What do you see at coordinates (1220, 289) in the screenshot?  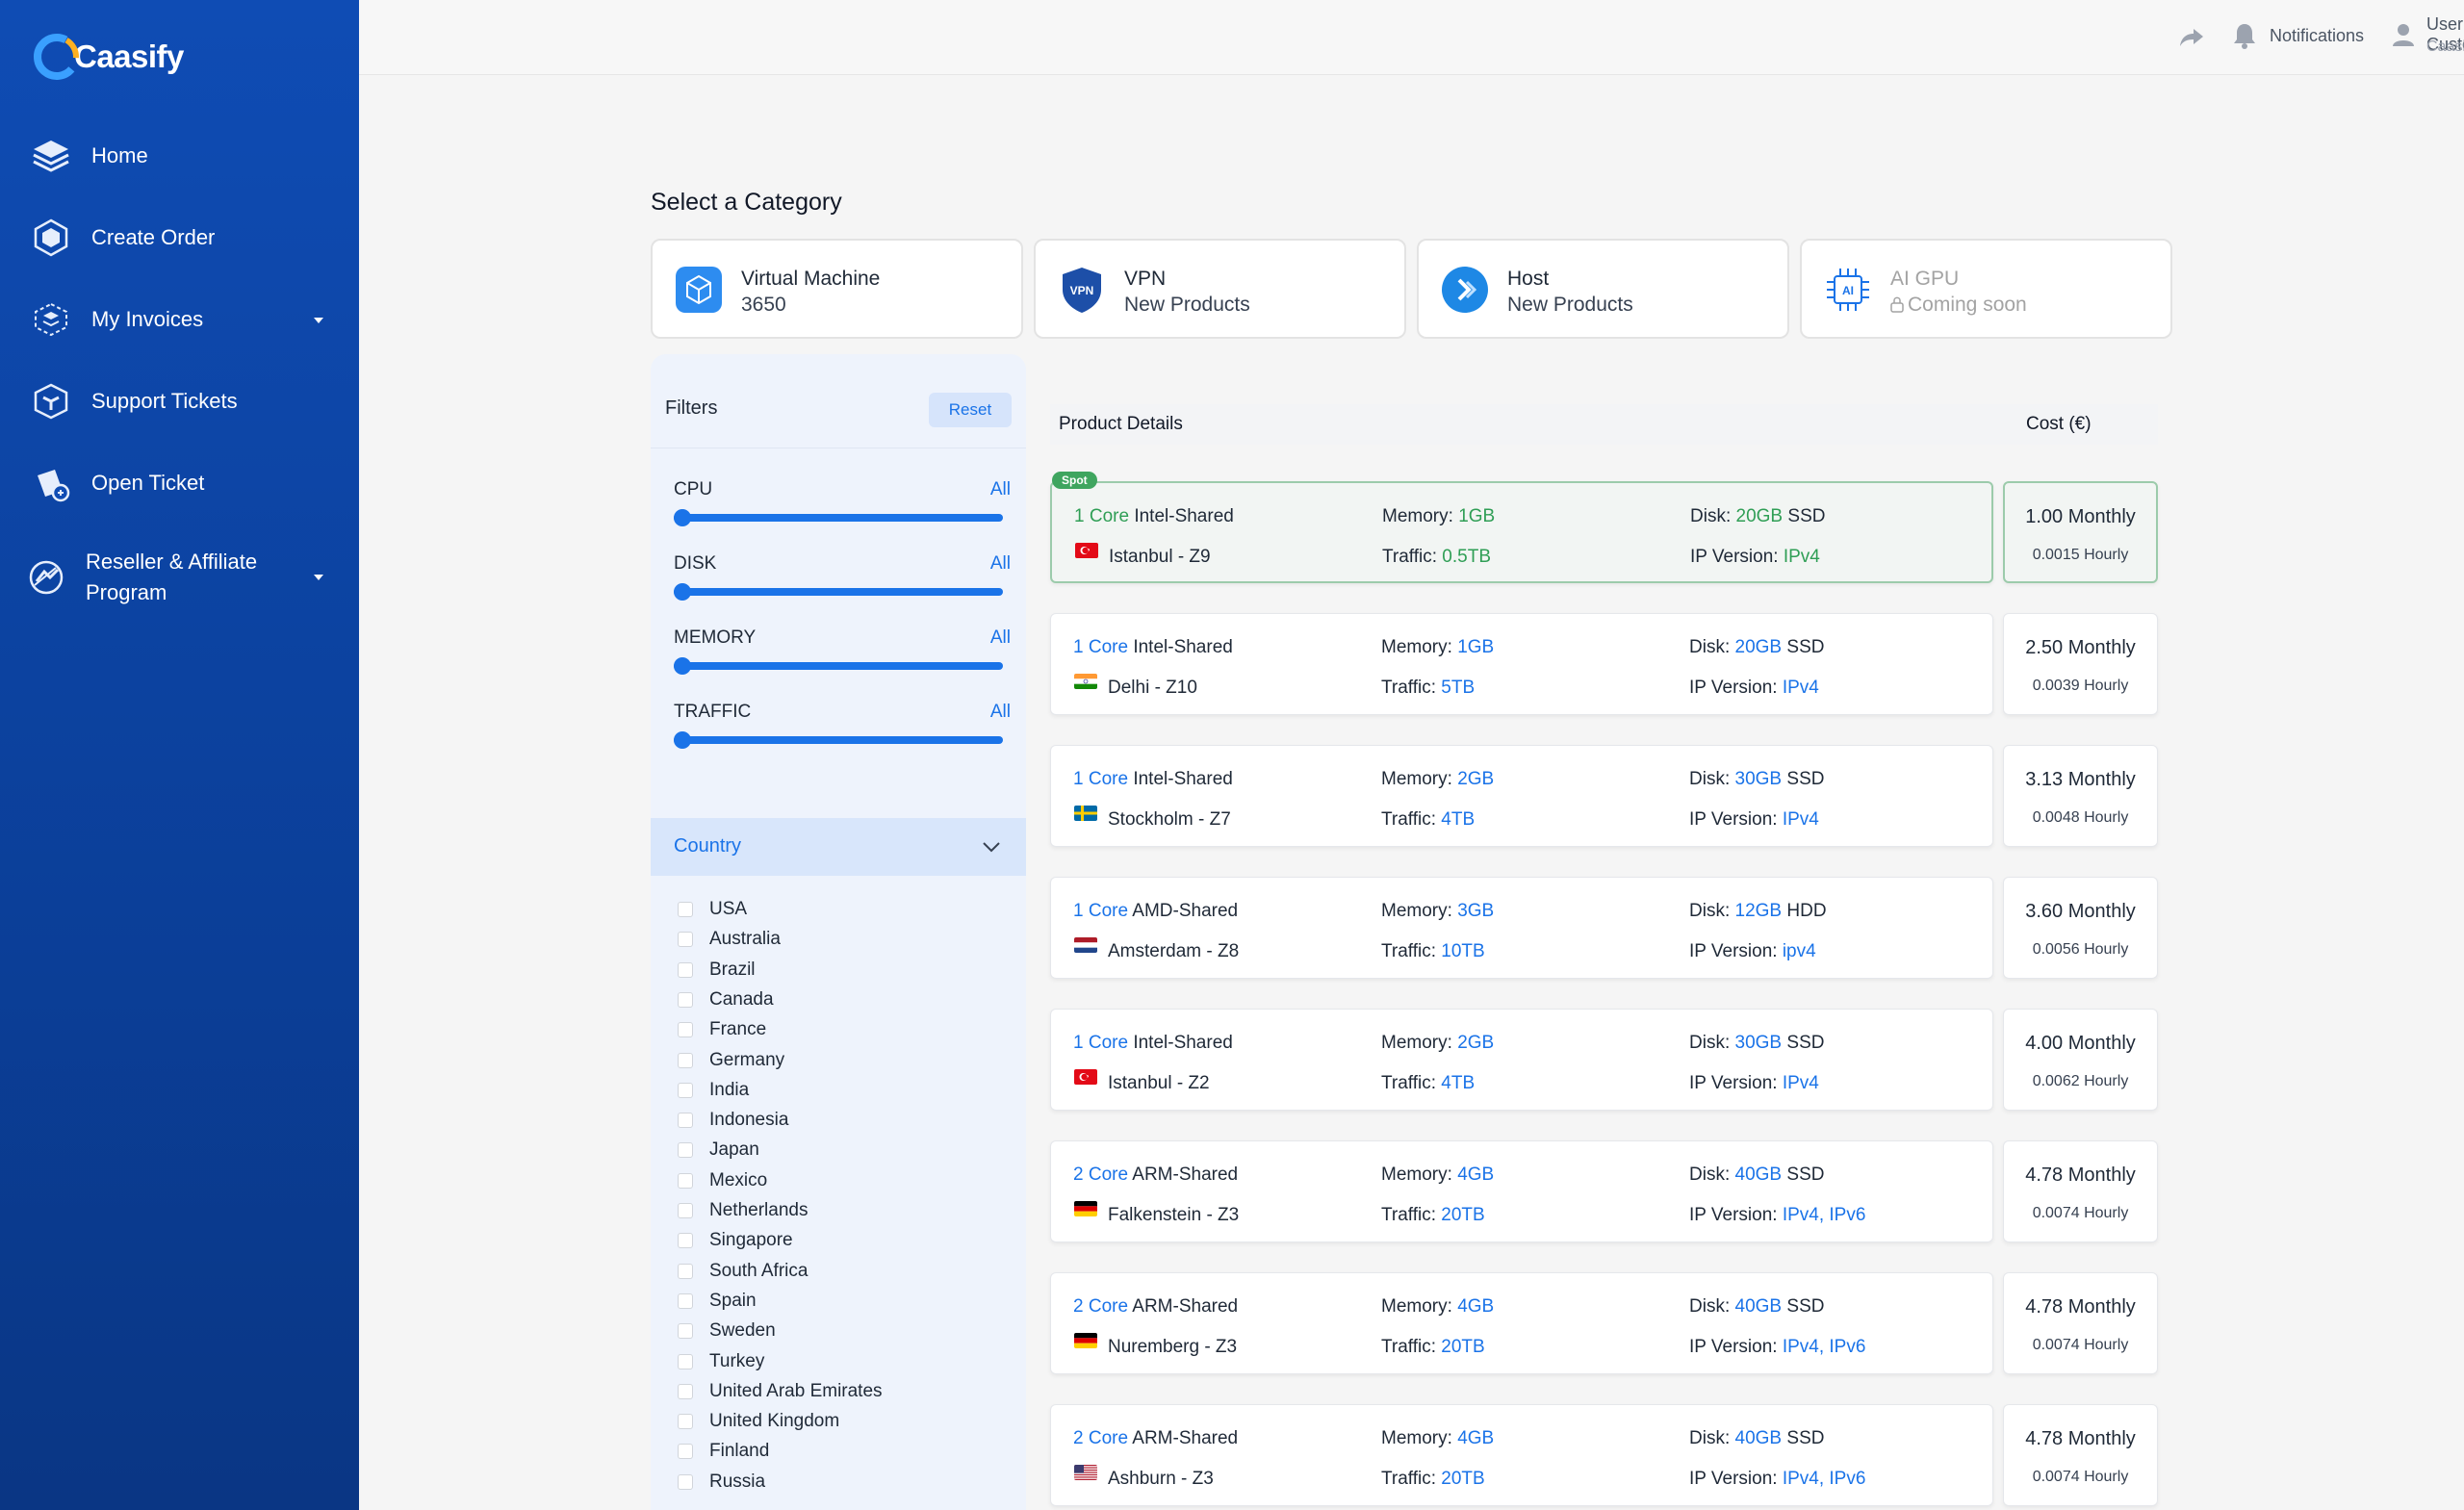 I see `category-card-vpn: VPN VPN New Products` at bounding box center [1220, 289].